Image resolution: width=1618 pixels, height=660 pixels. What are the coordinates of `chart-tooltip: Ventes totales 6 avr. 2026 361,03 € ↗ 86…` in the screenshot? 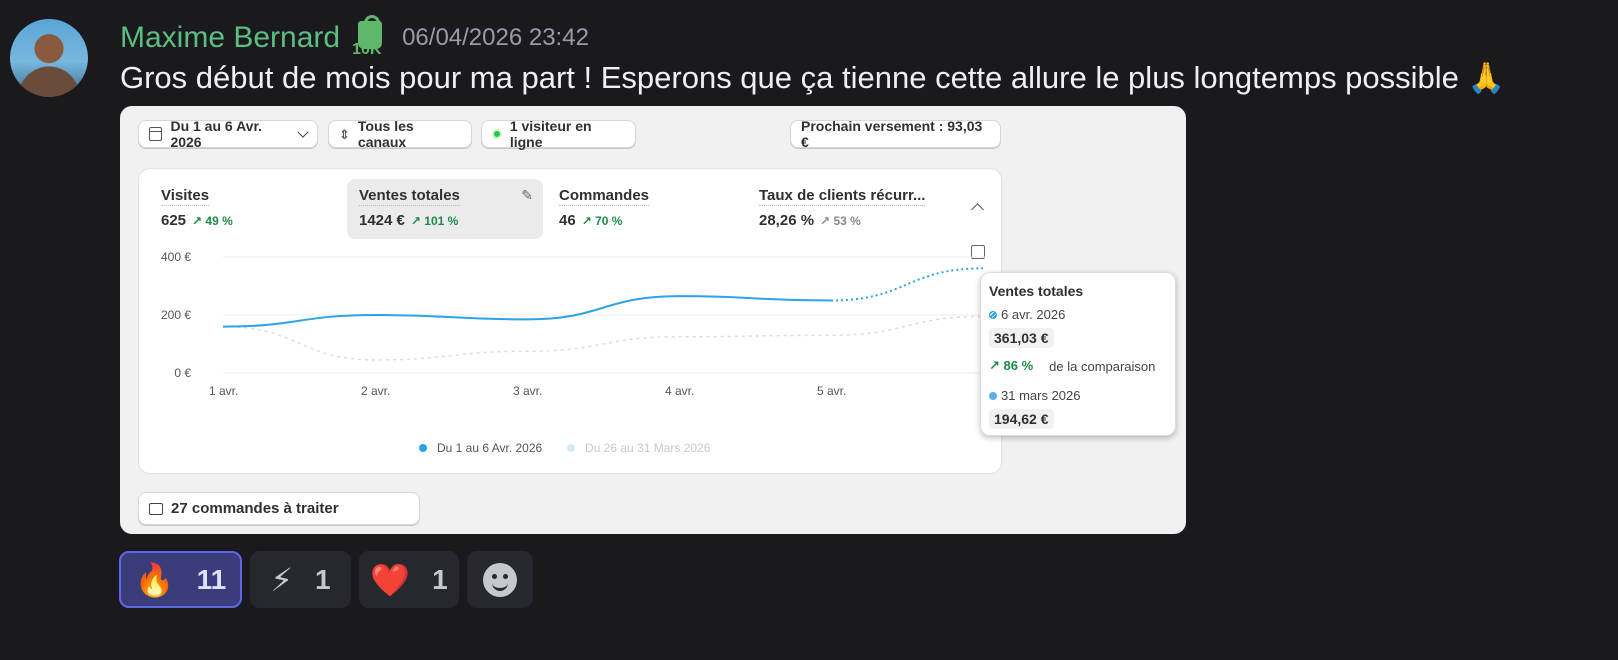 It's located at (1078, 354).